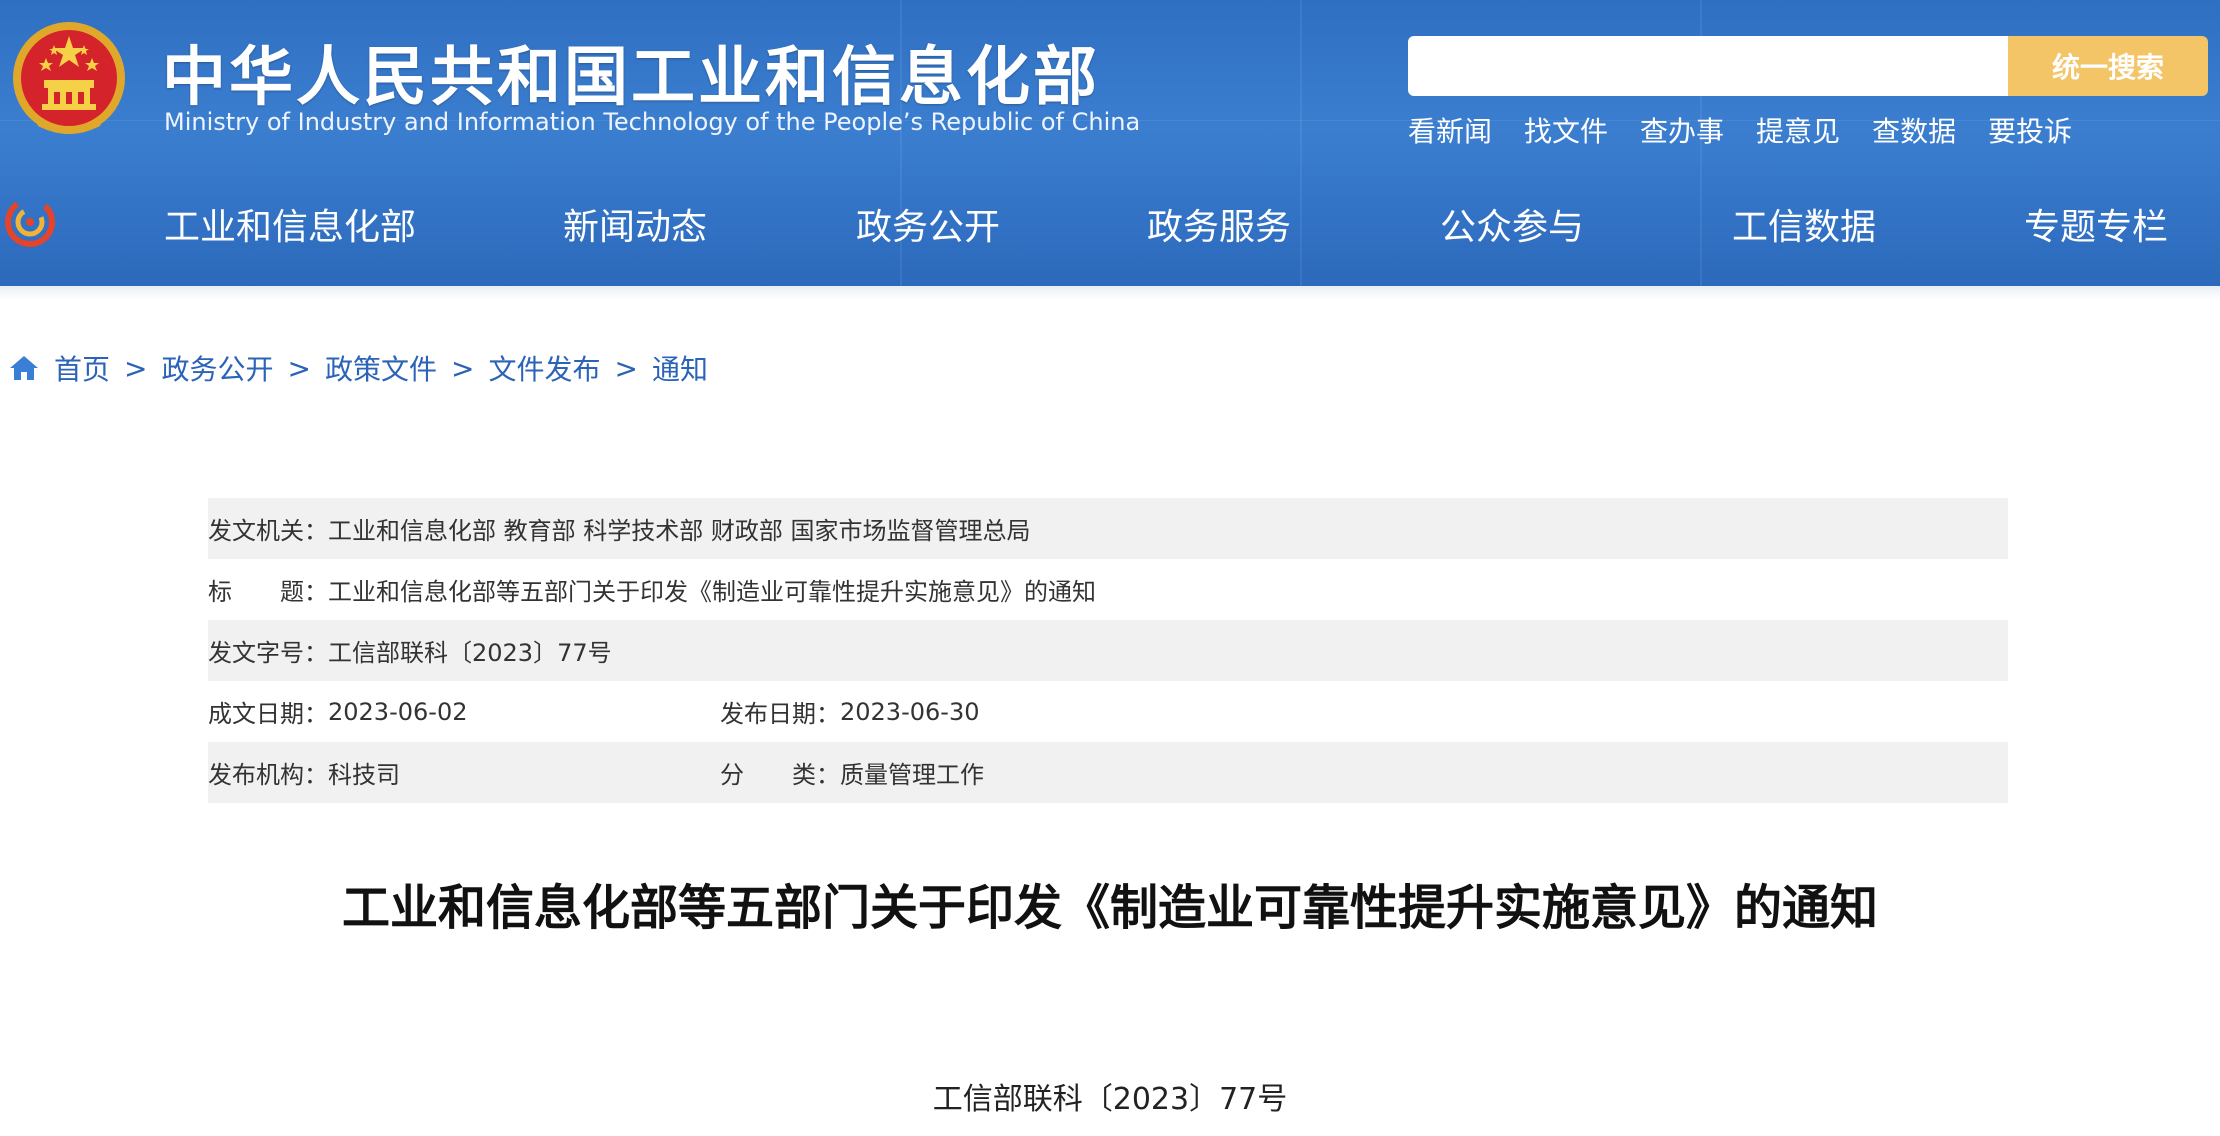 This screenshot has width=2220, height=1136. What do you see at coordinates (1708, 66) in the screenshot?
I see `search-input` at bounding box center [1708, 66].